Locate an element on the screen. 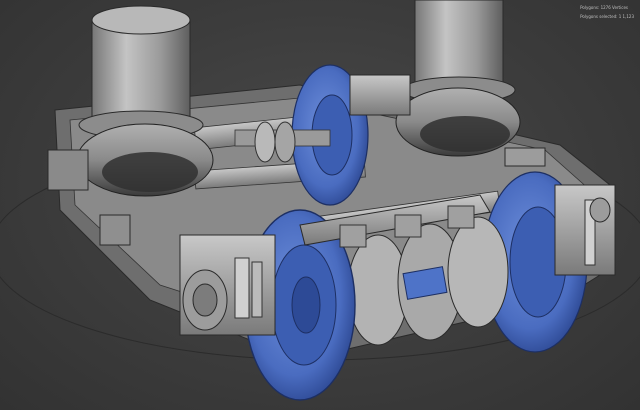 Image resolution: width=640 pixels, height=410 pixels. overlay-line-2: Polygons selected: 1 1,123 is located at coordinates (607, 16).